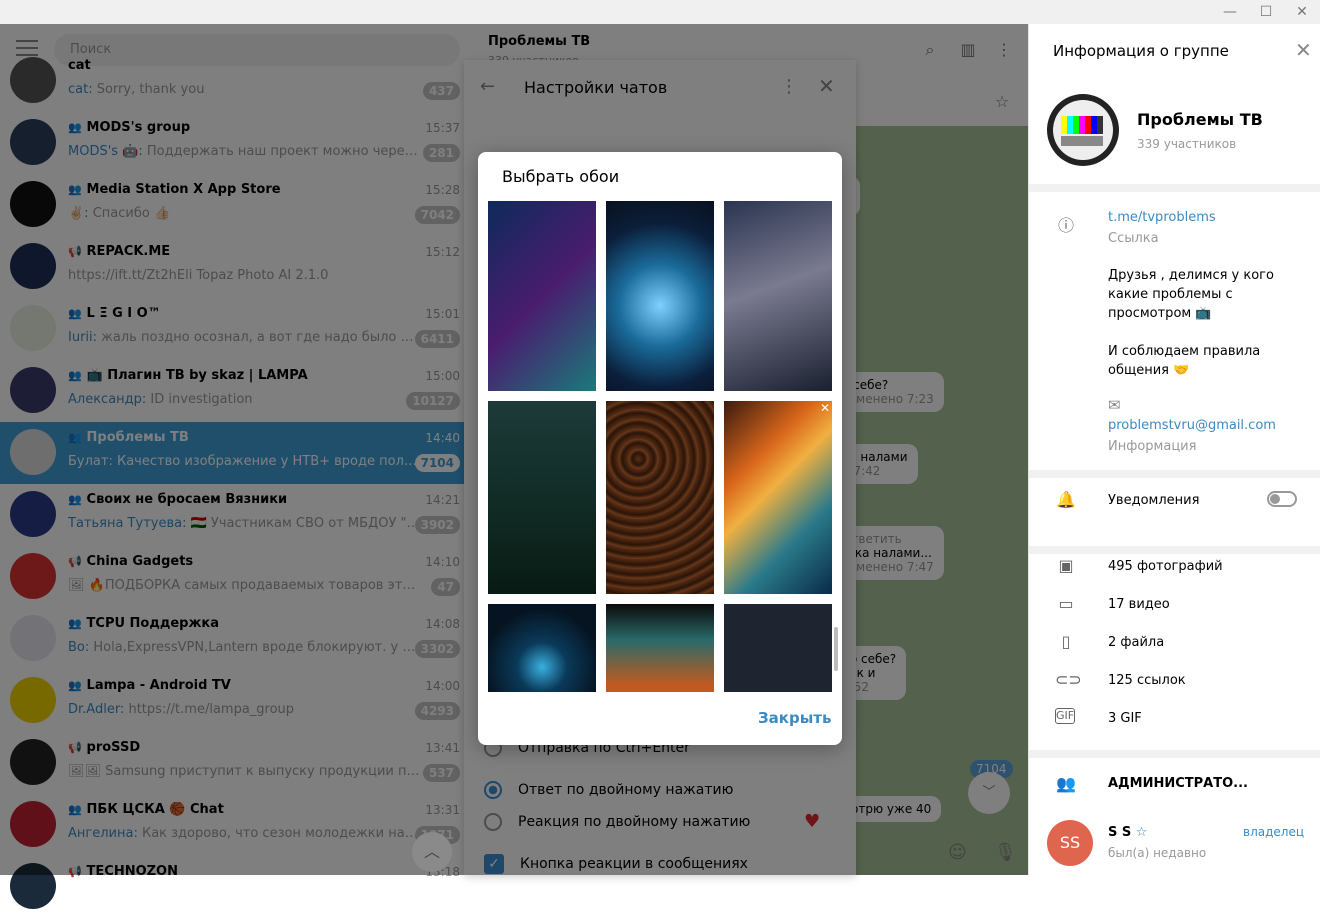 The width and height of the screenshot is (1320, 918). I want to click on dialog-title: Выбрать обои, so click(561, 176).